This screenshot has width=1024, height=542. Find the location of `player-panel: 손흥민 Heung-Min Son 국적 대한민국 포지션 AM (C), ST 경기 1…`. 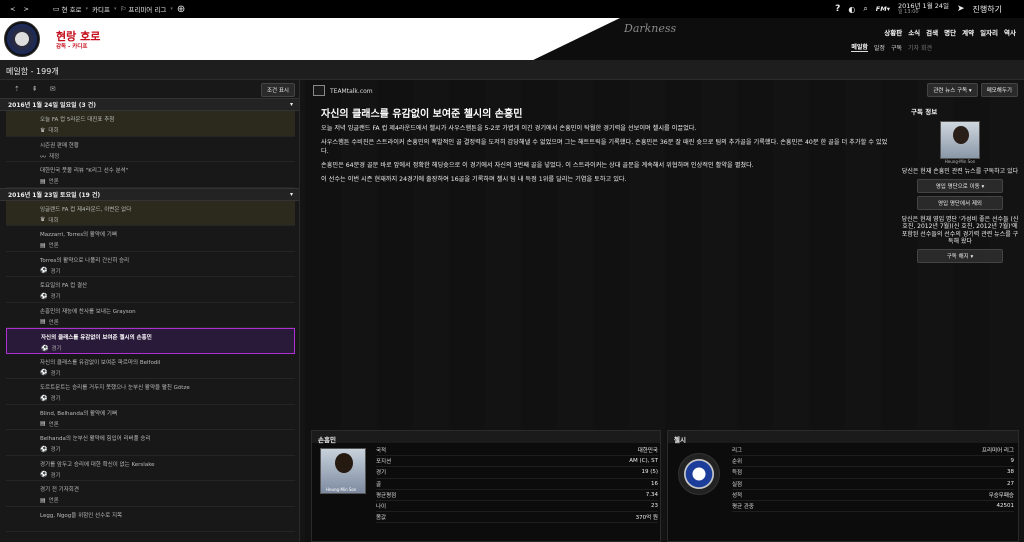

player-panel: 손흥민 Heung-Min Son 국적 대한민국 포지션 AM (C), ST 경기 1… is located at coordinates (486, 486).